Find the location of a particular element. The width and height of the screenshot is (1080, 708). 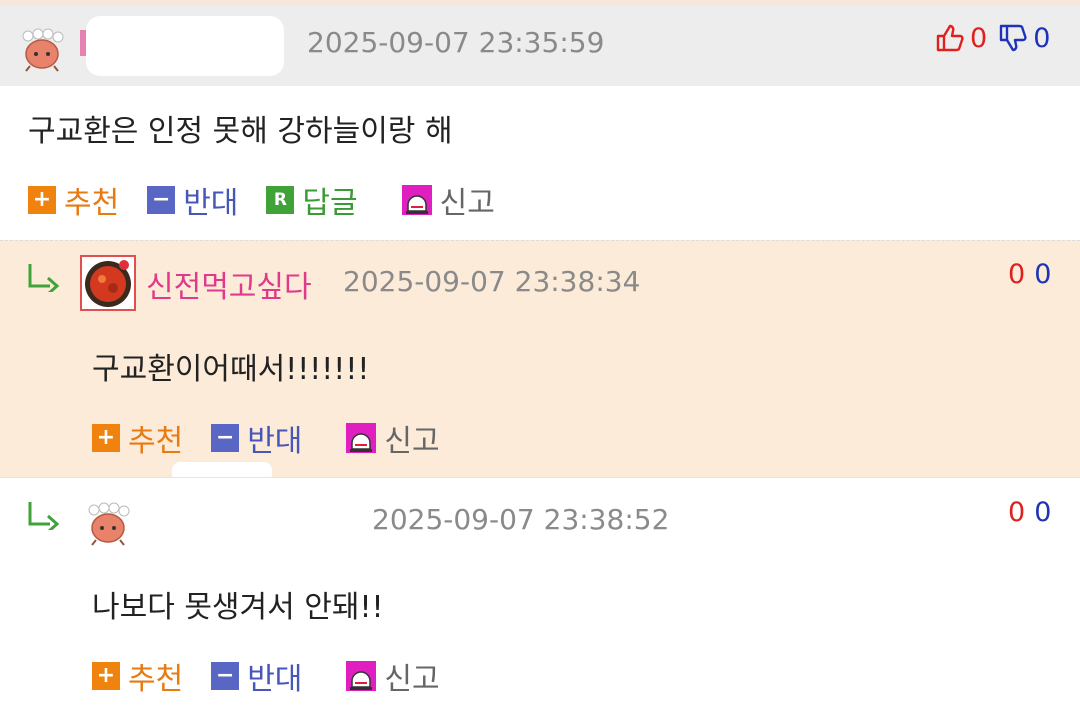

comment-actions: + 추천 − 반대 R 답글 신고 is located at coordinates (275, 200).